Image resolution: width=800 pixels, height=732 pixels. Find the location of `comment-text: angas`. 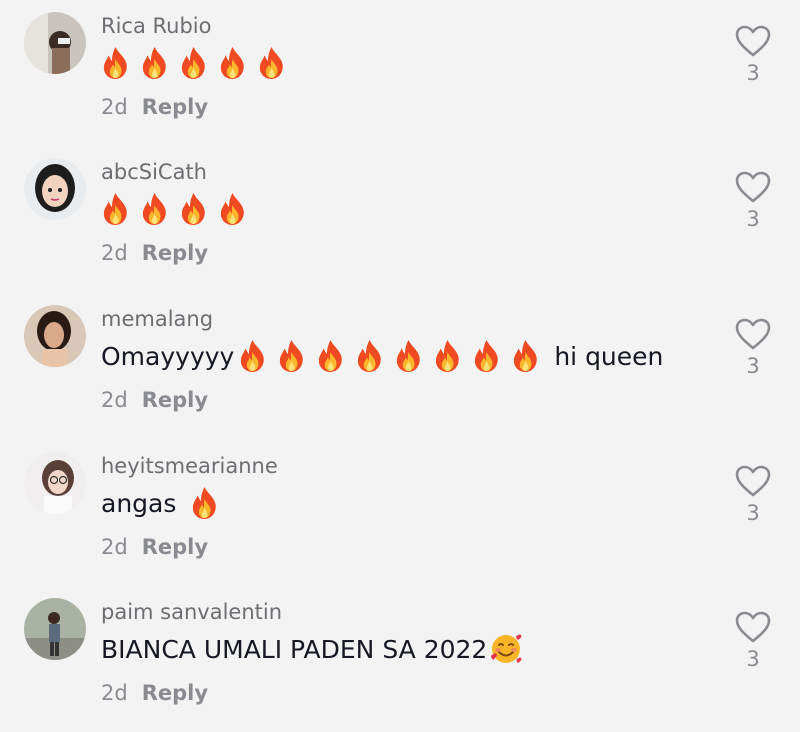

comment-text: angas is located at coordinates (160, 503).